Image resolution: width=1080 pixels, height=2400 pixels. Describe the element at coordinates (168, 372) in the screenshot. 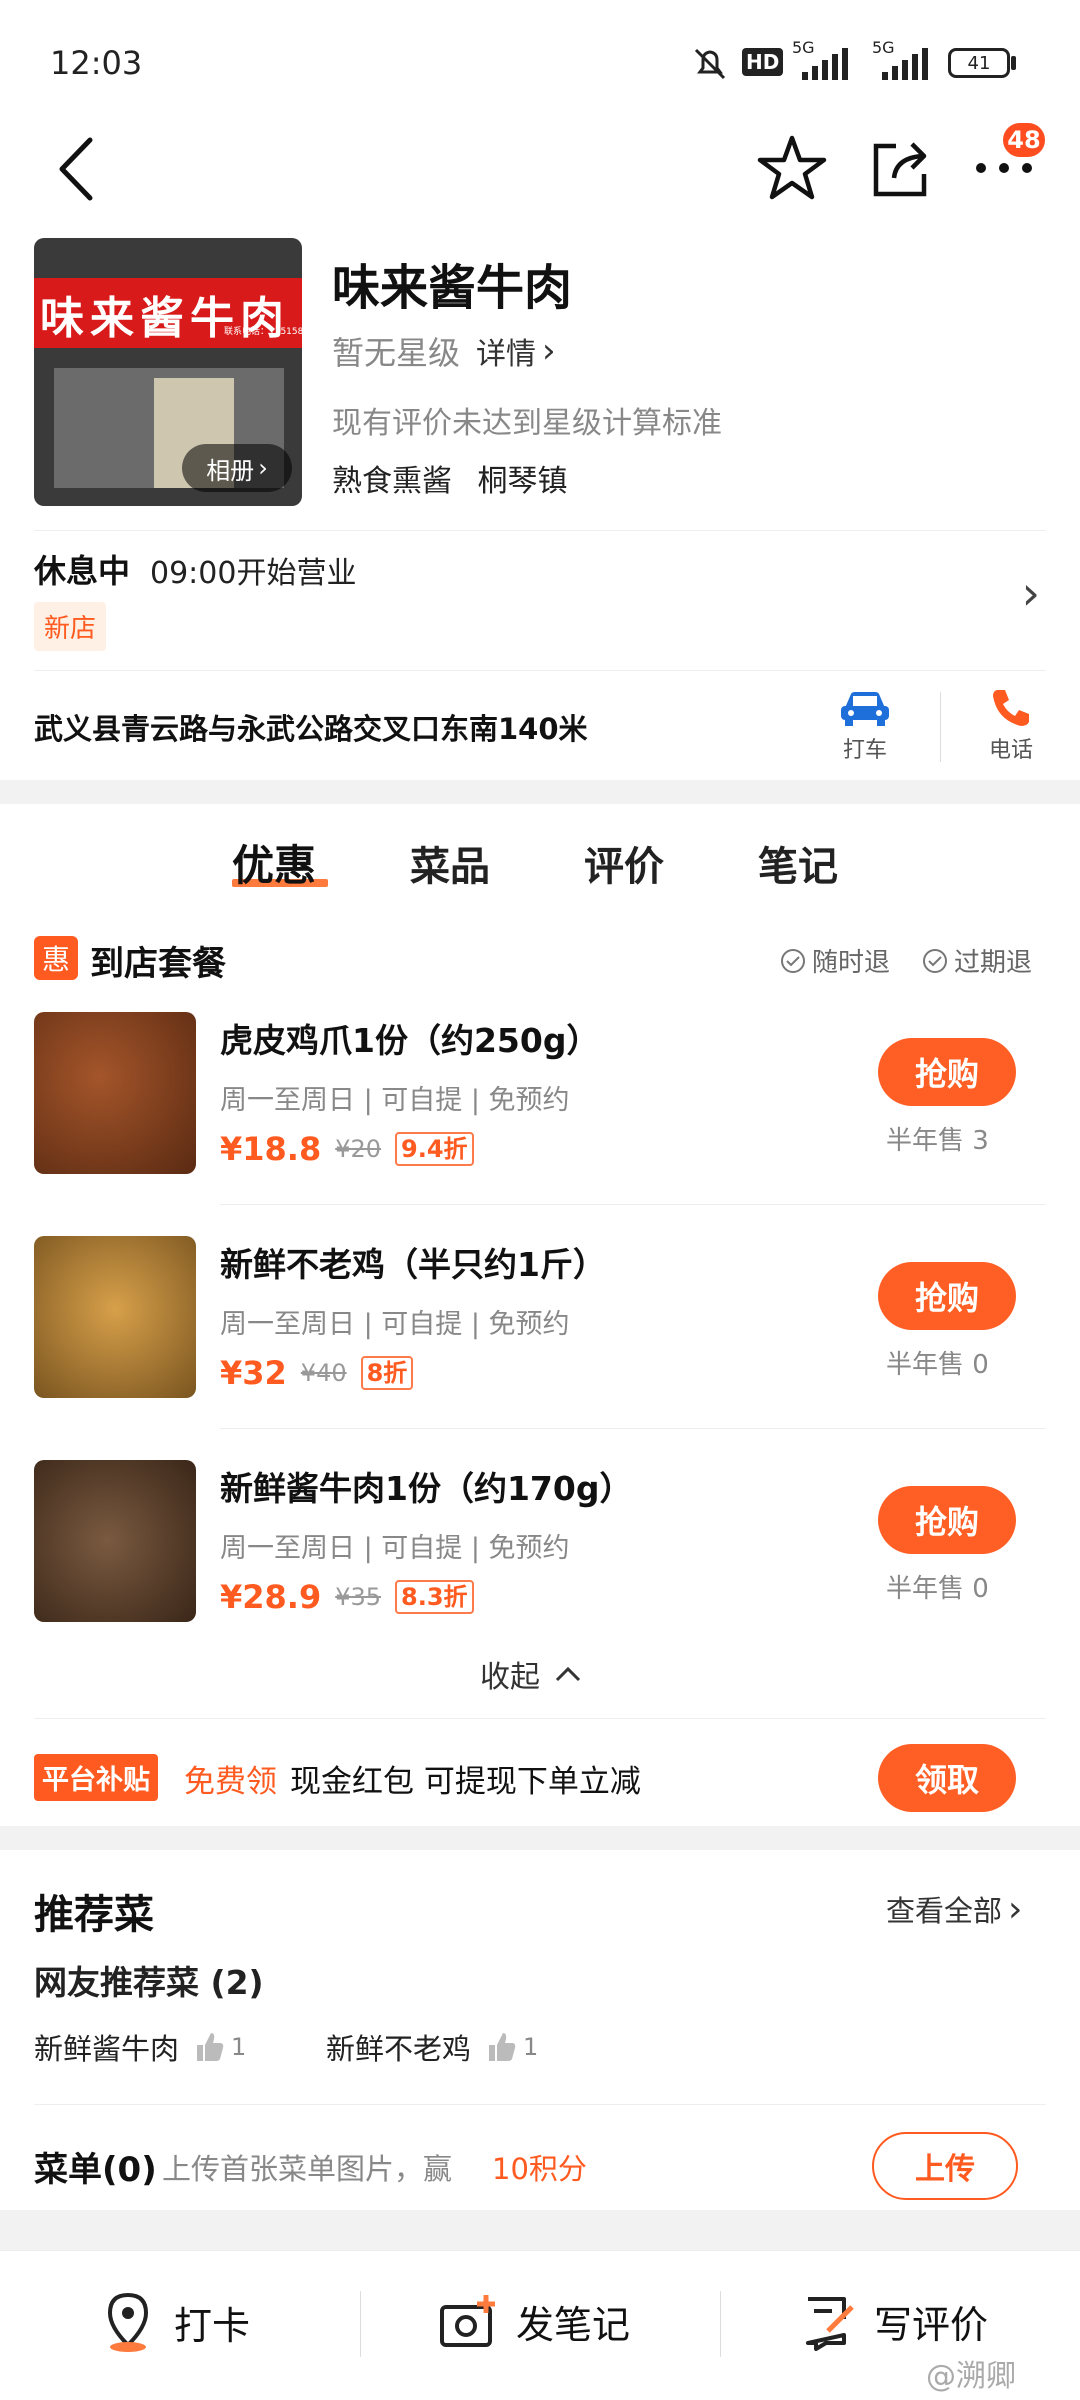

I see `store-photo: 味来酱牛肉 联系电话：13515899 相册 ›` at that location.